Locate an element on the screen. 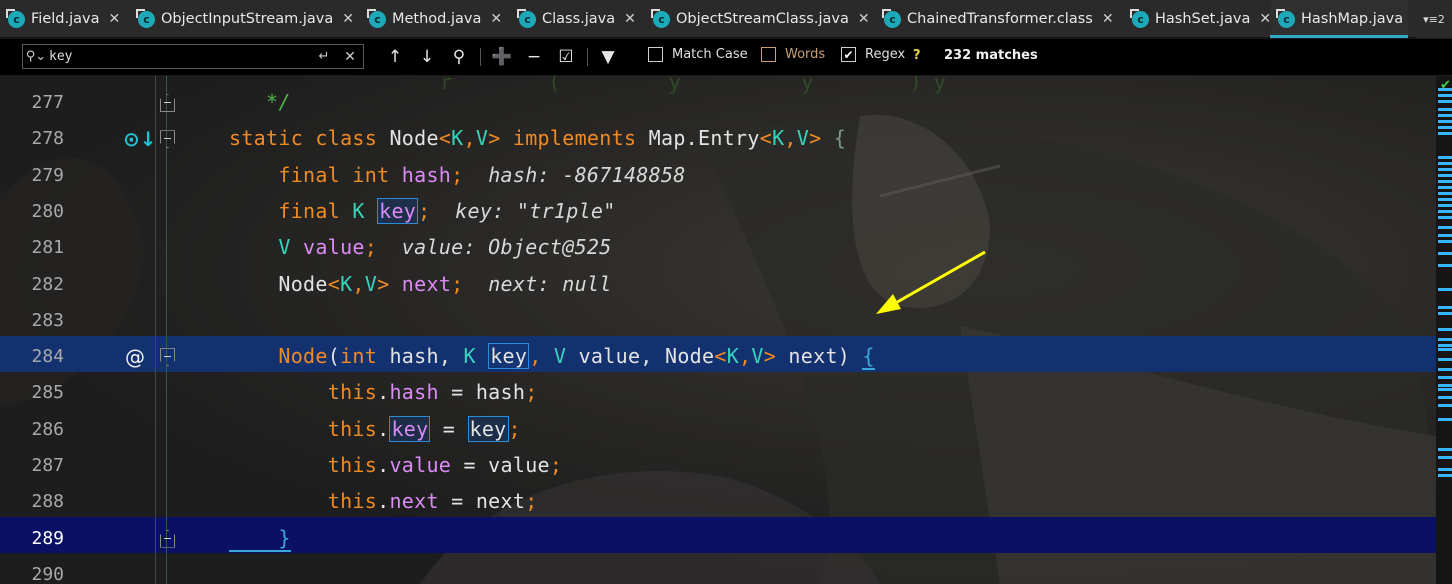 This screenshot has height=584, width=1452. words-label: Words is located at coordinates (805, 54).